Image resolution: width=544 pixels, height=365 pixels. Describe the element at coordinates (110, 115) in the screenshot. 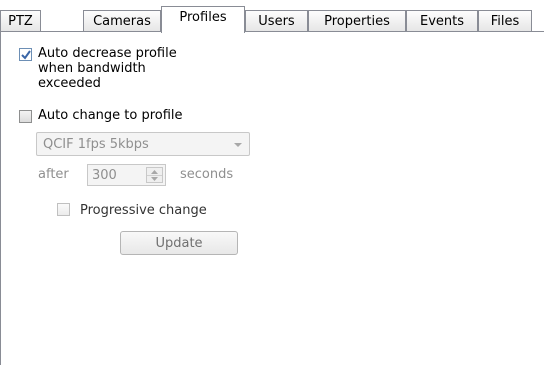

I see `auto-change-label: Auto change to profile` at that location.